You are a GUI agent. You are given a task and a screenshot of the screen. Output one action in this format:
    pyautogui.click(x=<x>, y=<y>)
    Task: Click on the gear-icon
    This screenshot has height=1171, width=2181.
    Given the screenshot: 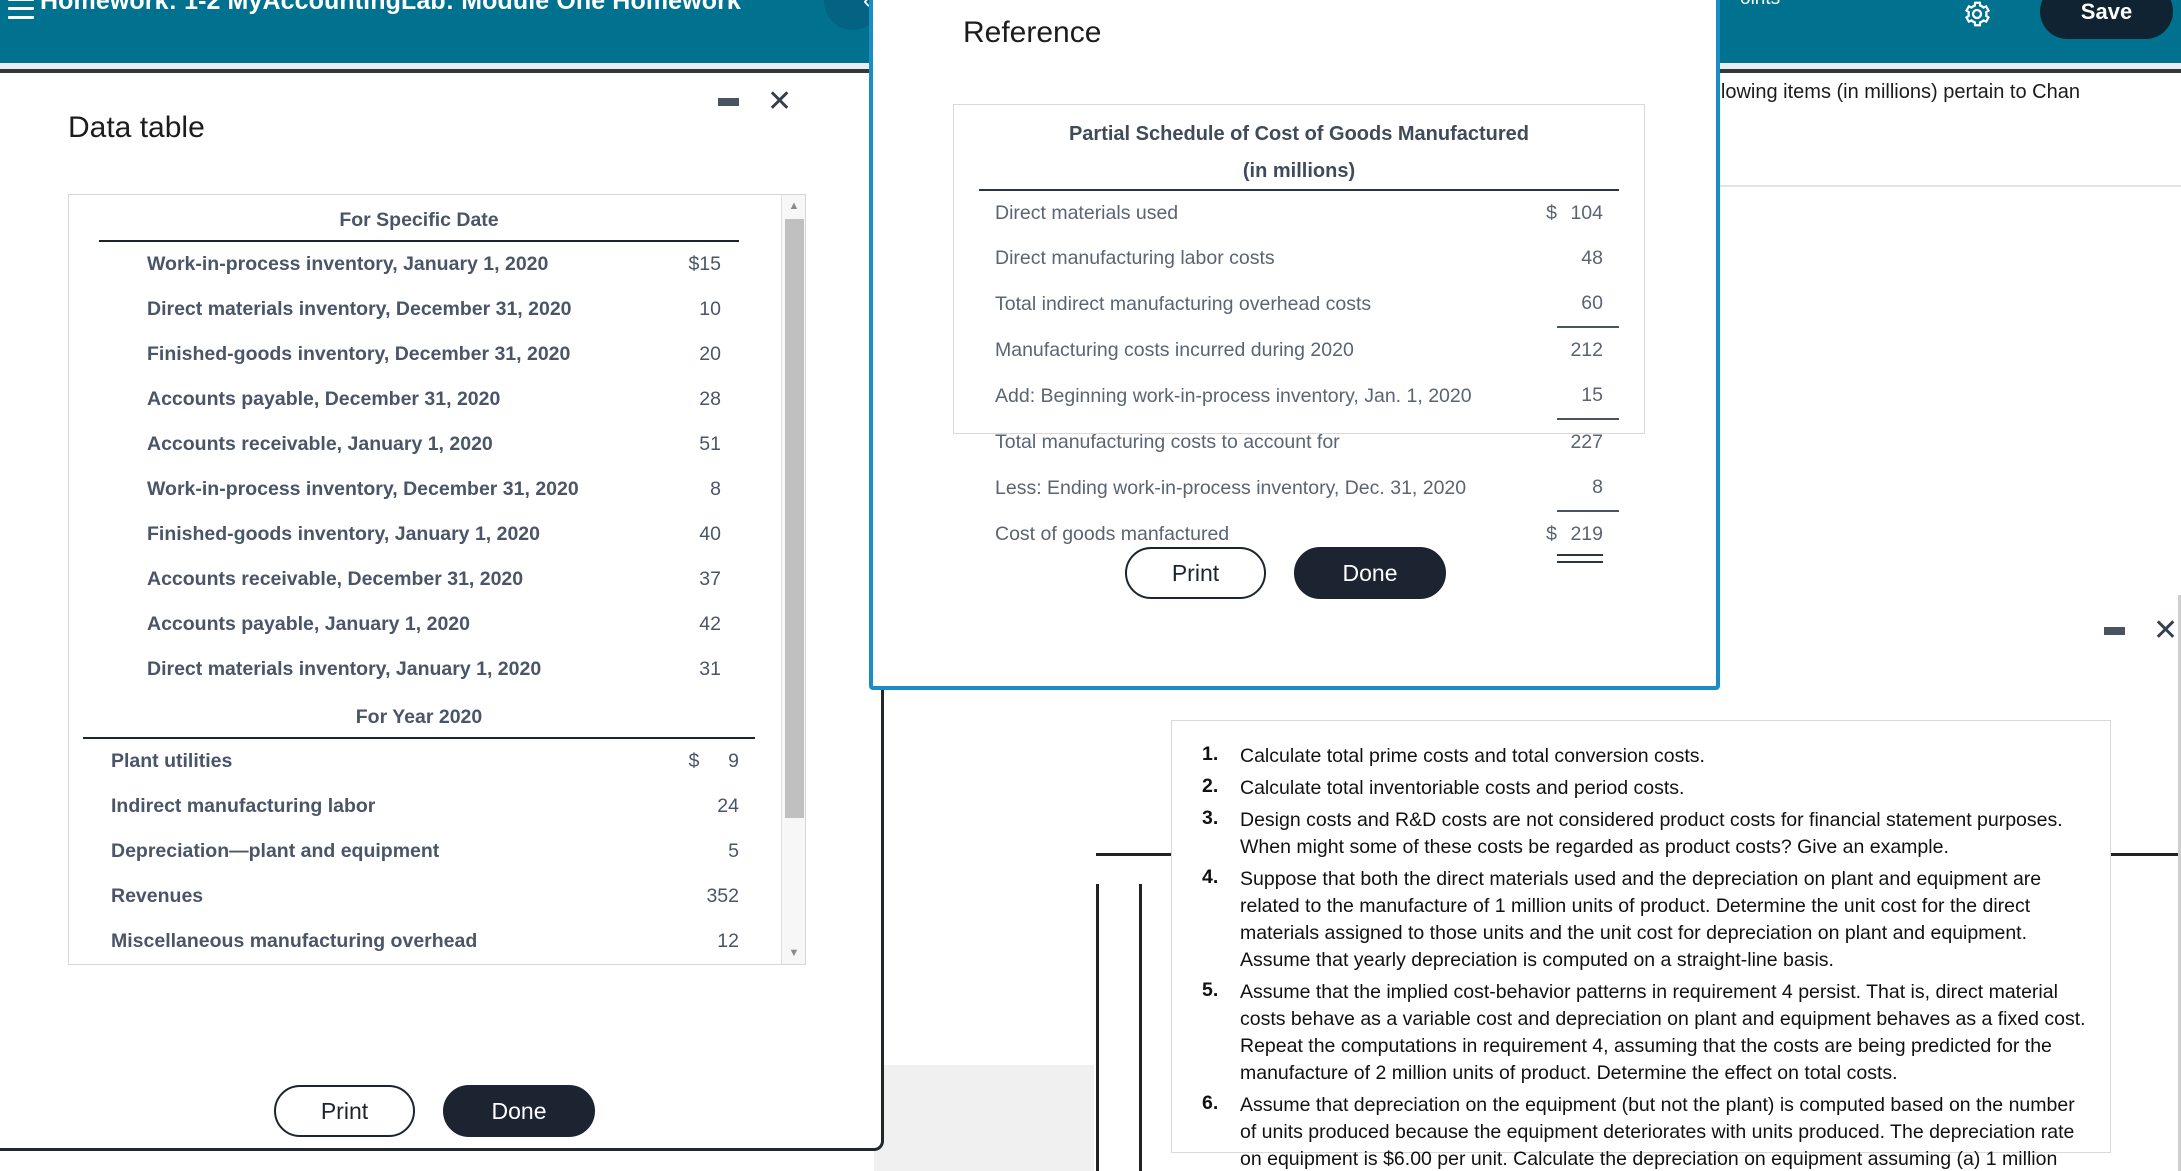 What is the action you would take?
    pyautogui.click(x=1977, y=18)
    